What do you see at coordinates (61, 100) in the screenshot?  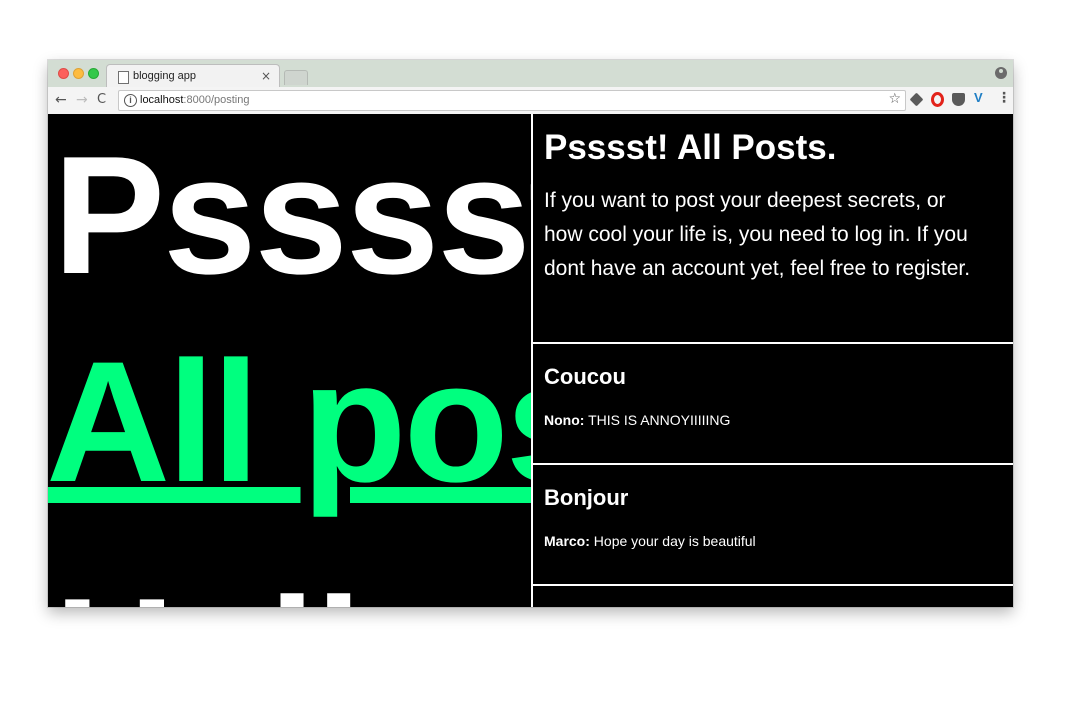 I see `back-arrow-icon: ←` at bounding box center [61, 100].